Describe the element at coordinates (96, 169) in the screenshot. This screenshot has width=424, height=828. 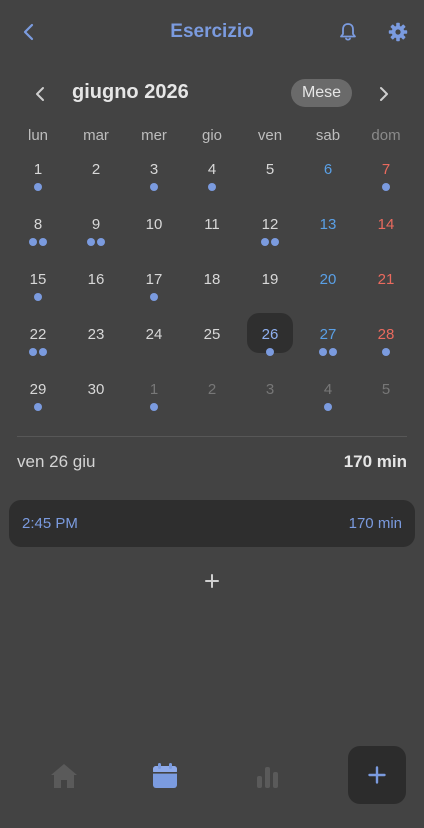
I see `day-number: 2` at that location.